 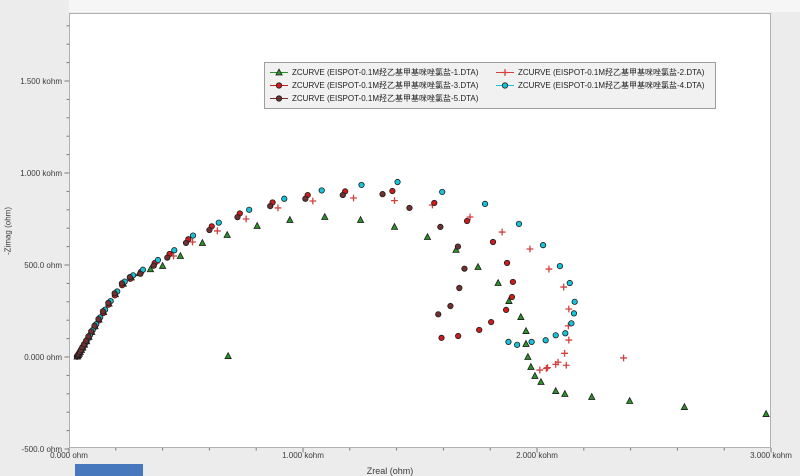 I want to click on series-3-marker-icon, so click(x=279, y=85).